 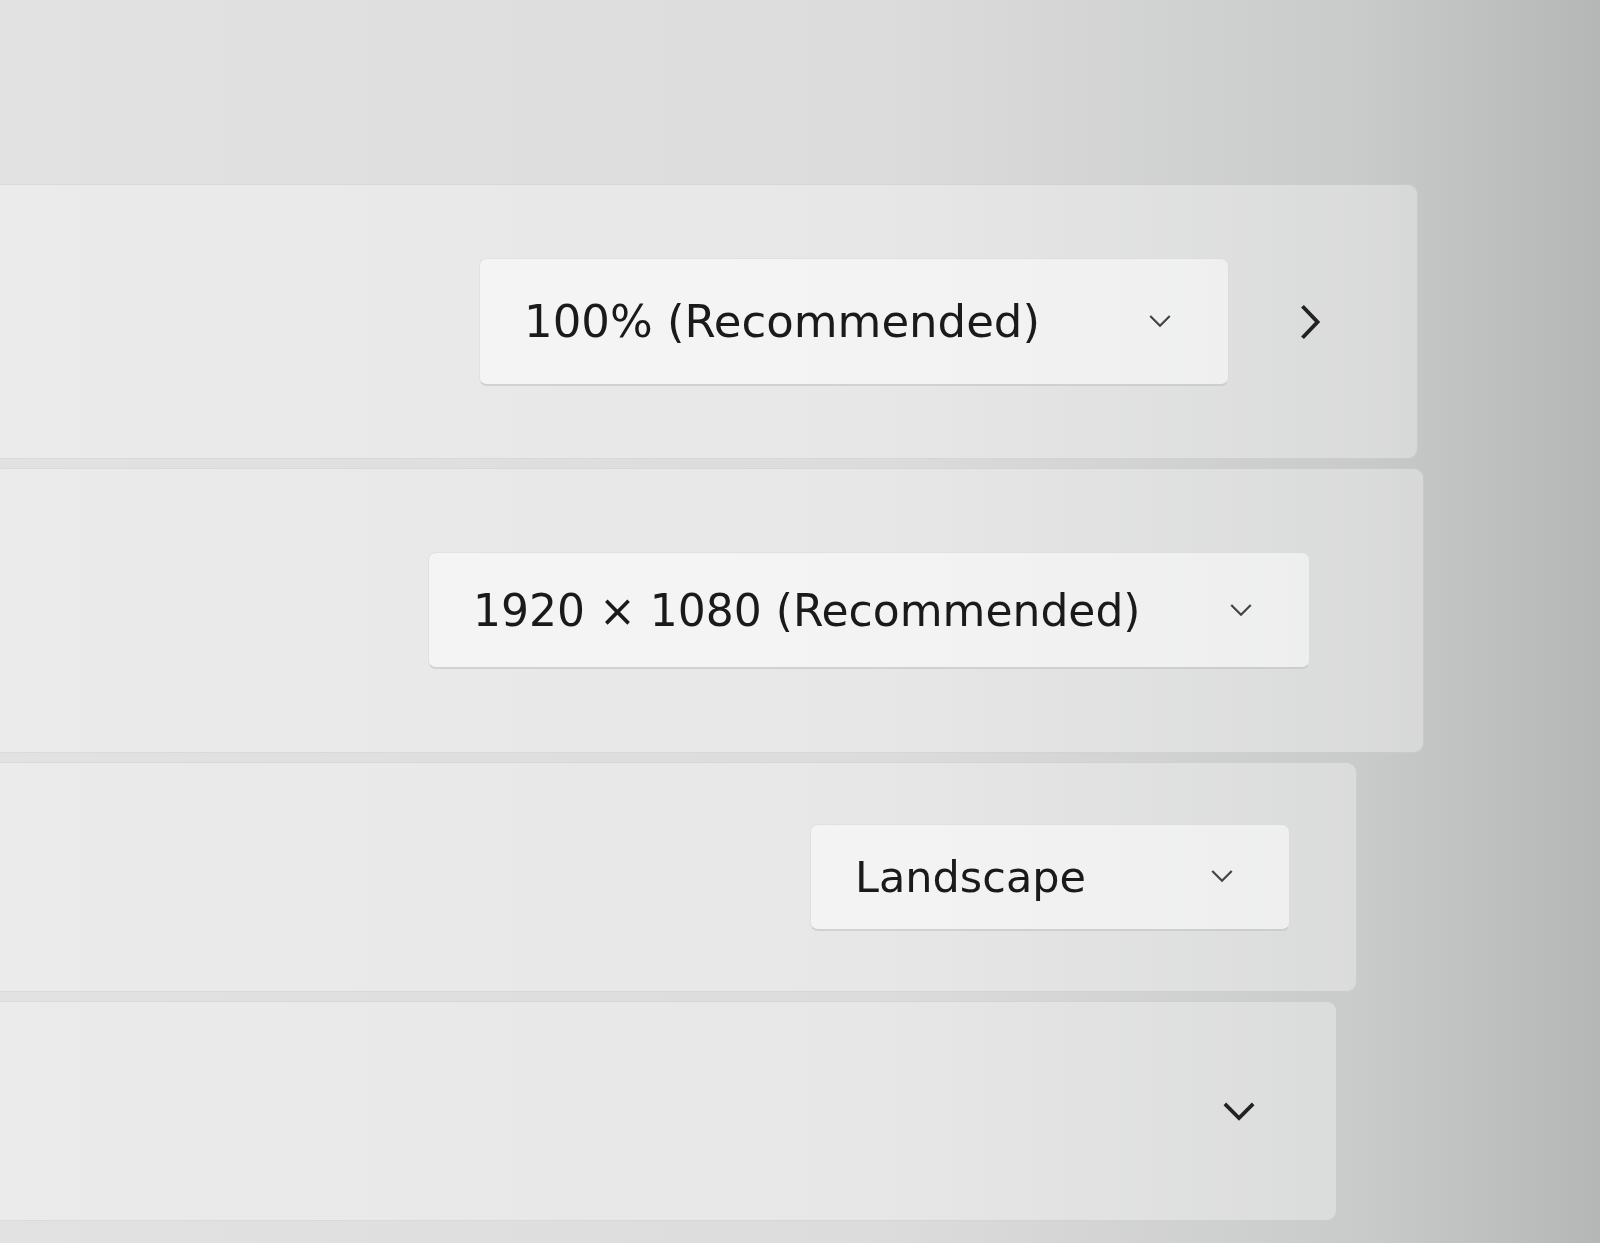 I want to click on dropdown: Landscape, so click(x=1050, y=877).